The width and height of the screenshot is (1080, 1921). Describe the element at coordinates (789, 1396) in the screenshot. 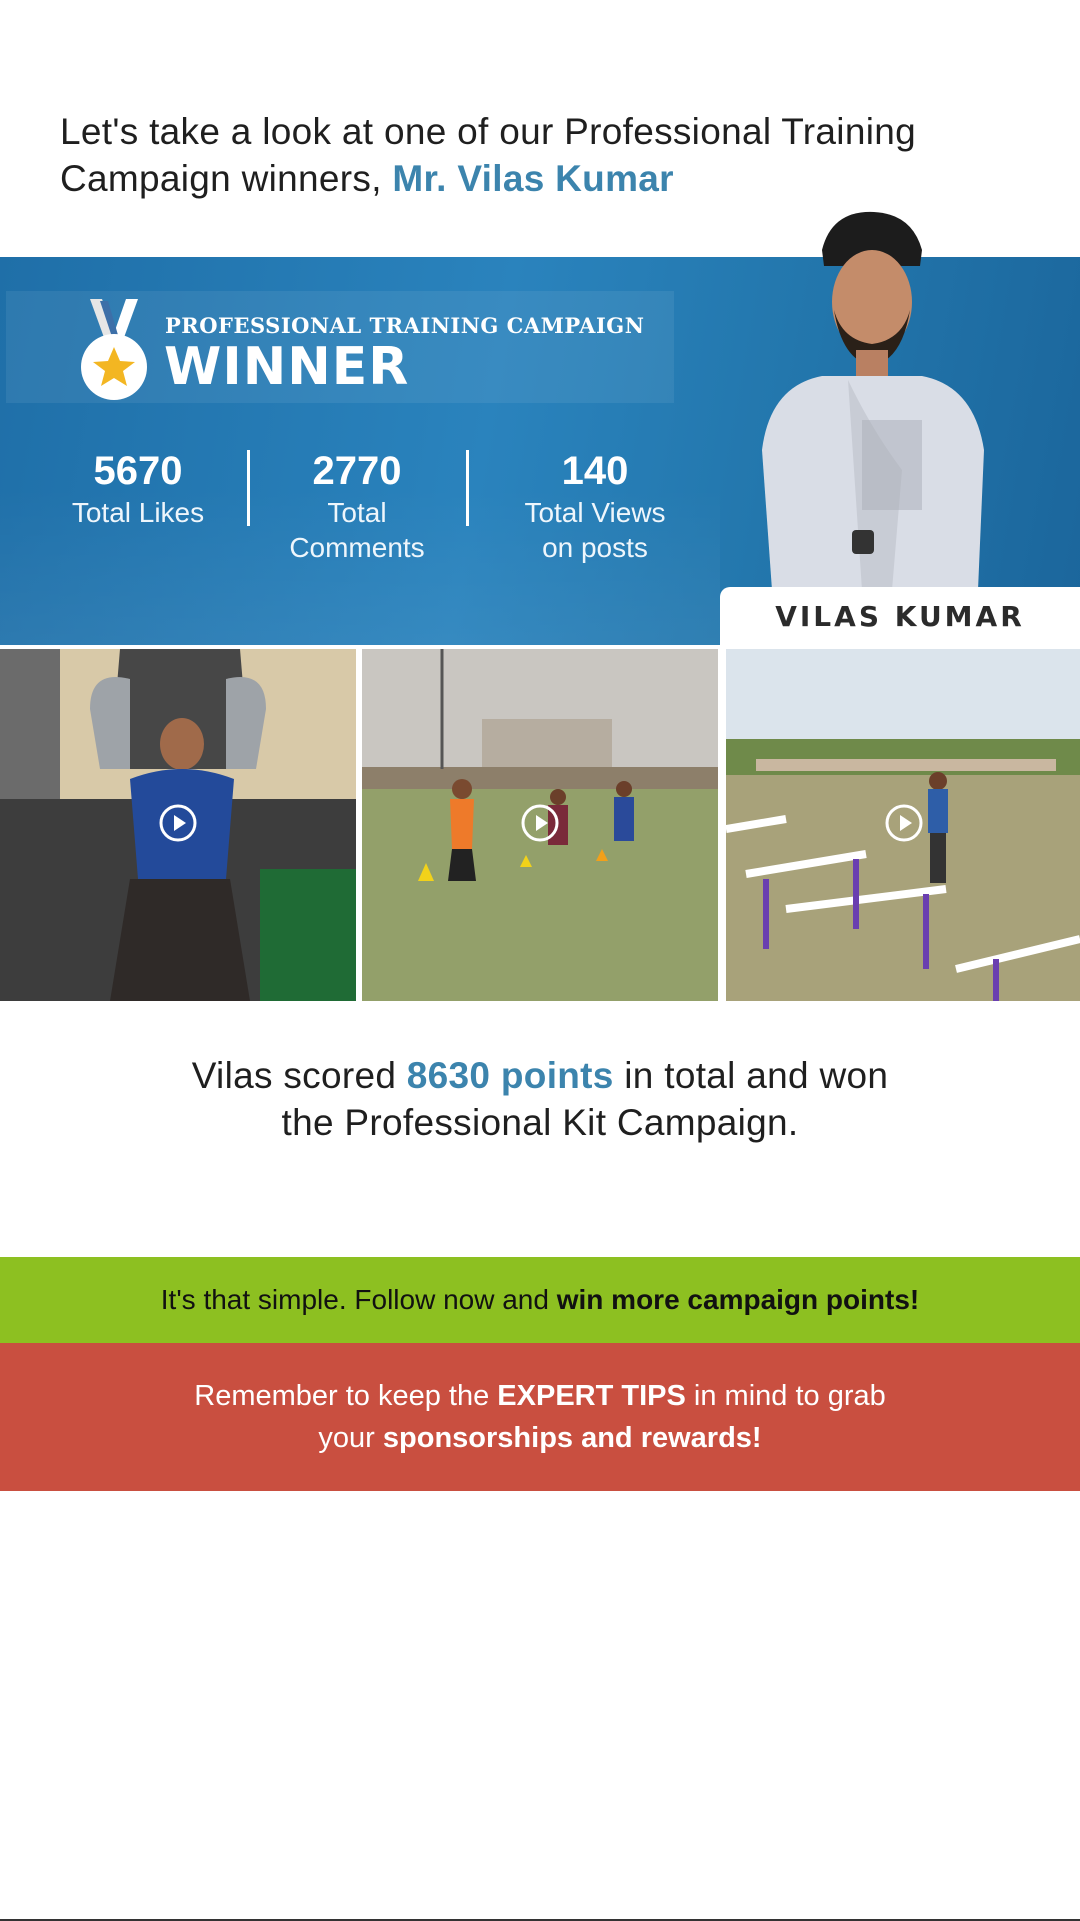

I see `tips-text-2: in mind to grab` at that location.